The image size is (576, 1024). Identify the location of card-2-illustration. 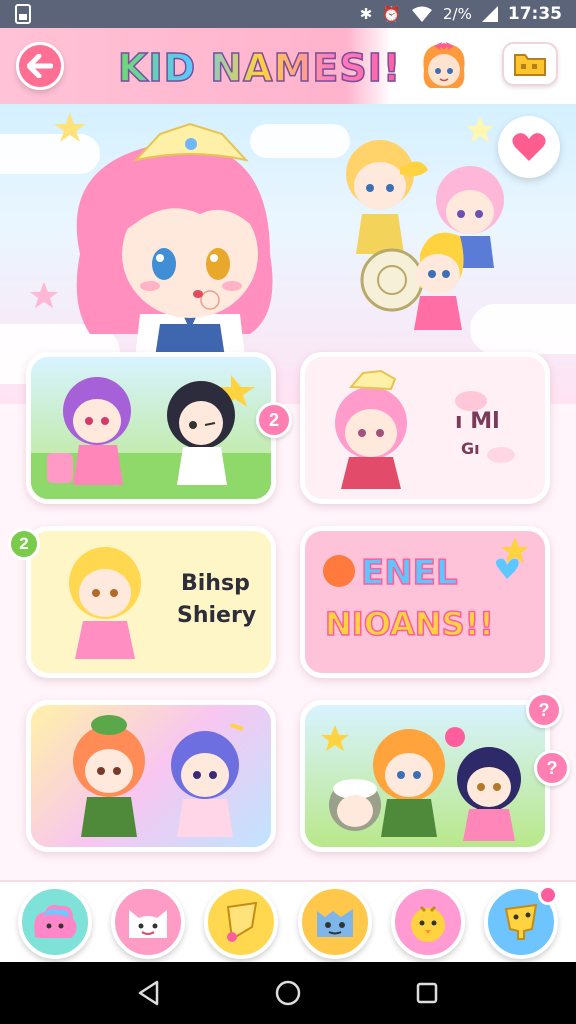
(425, 429).